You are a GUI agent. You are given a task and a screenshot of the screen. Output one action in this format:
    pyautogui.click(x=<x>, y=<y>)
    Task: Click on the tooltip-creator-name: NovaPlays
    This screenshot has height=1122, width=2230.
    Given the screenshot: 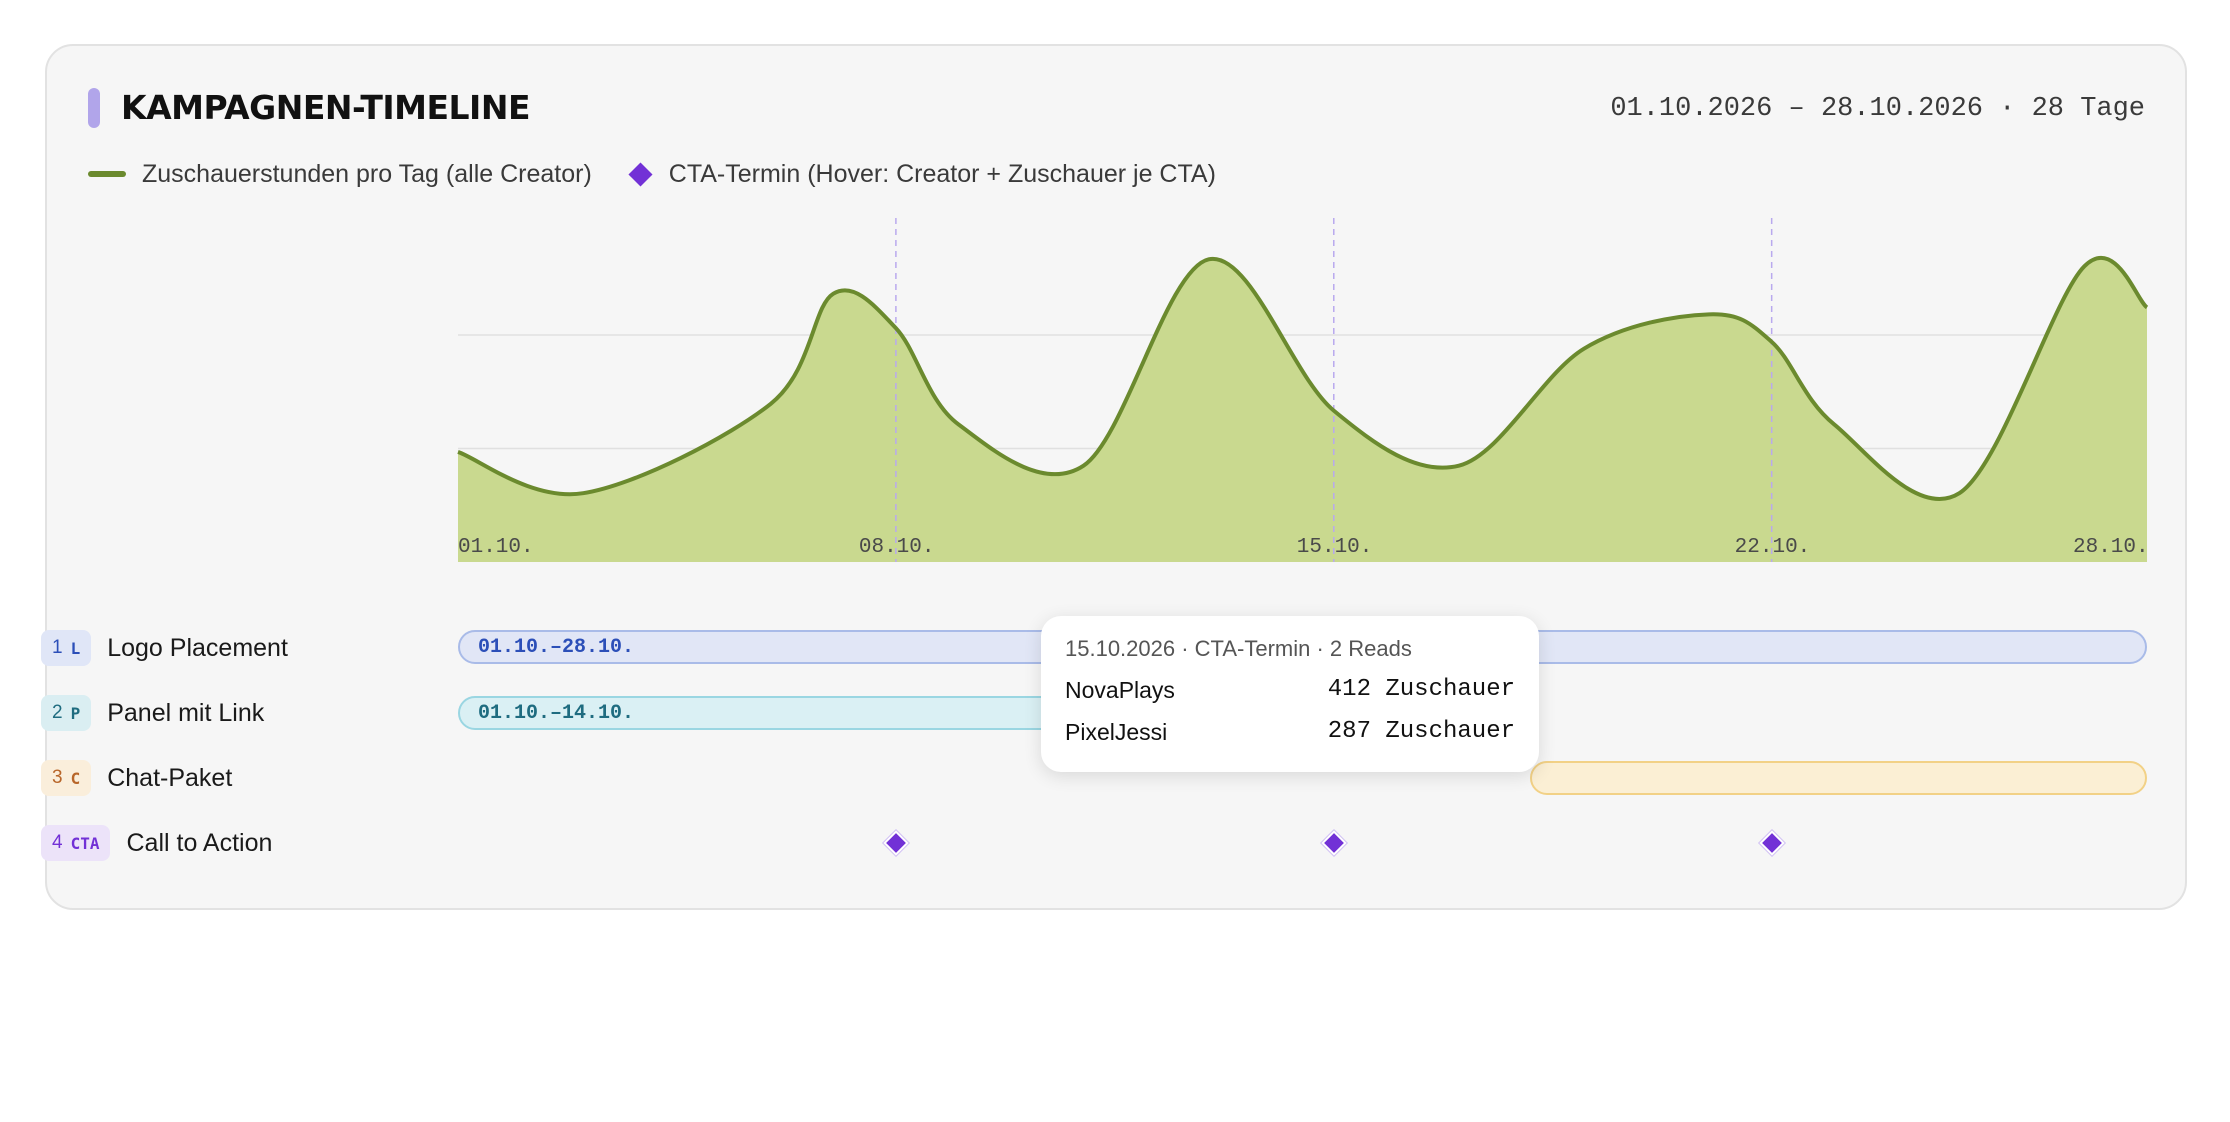 What is the action you would take?
    pyautogui.click(x=1120, y=690)
    